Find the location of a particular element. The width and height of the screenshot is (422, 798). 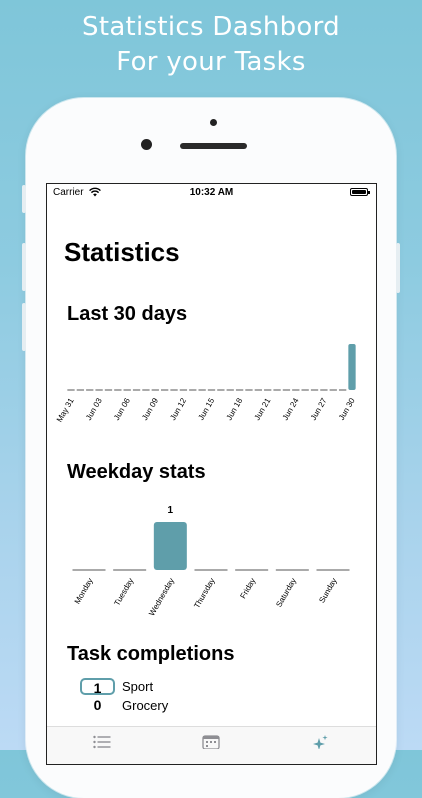

section-title-weekday-stats: Weekday stats is located at coordinates (136, 472).